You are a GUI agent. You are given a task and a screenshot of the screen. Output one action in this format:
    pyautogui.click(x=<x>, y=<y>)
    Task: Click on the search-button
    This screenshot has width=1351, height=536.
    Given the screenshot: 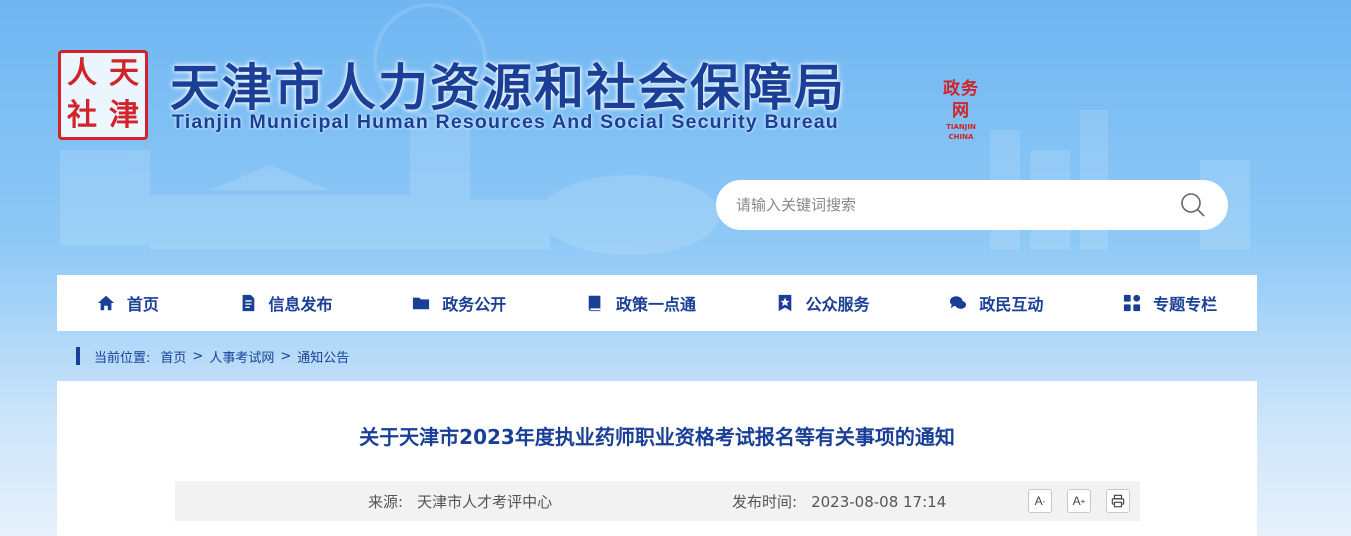 What is the action you would take?
    pyautogui.click(x=1193, y=205)
    